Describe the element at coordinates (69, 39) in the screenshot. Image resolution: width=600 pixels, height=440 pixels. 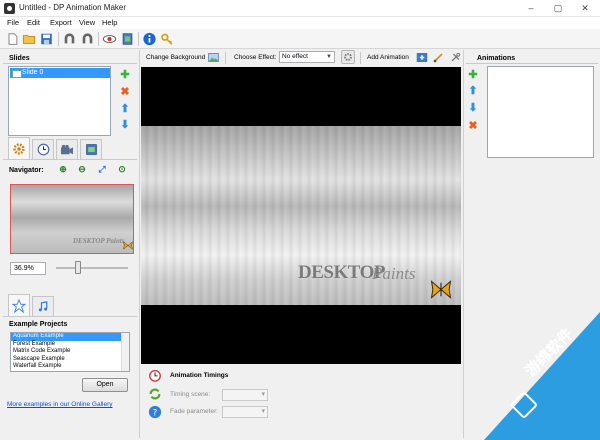
I see `undo-icon` at that location.